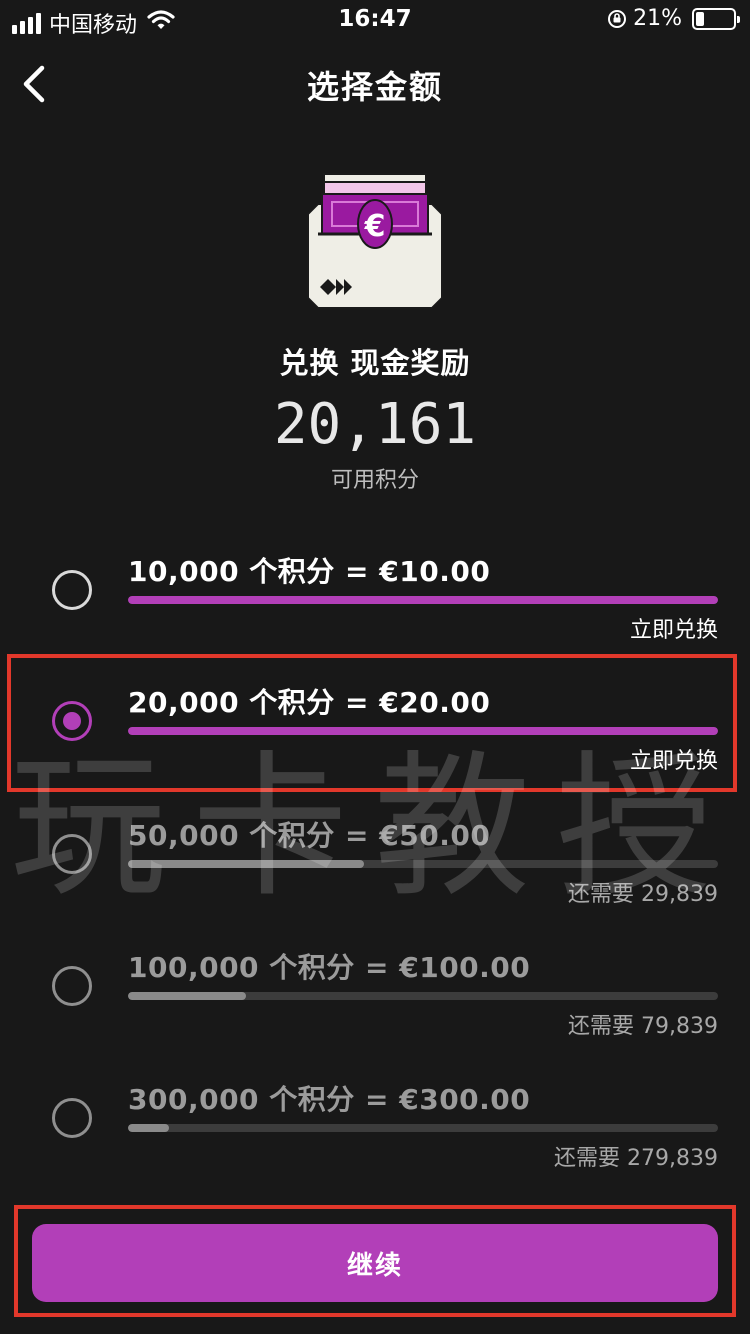 The width and height of the screenshot is (750, 1334). I want to click on battery-icon, so click(716, 18).